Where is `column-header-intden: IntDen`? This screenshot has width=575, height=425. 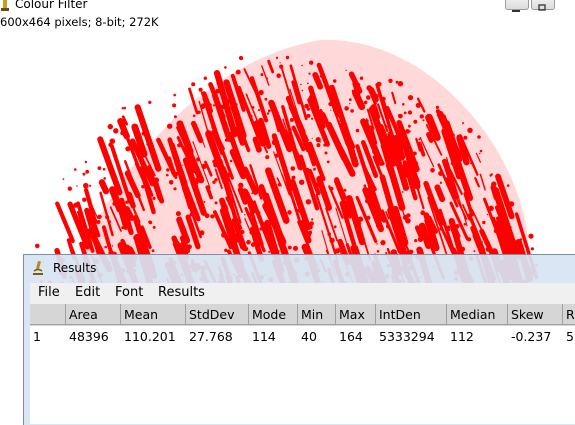 column-header-intden: IntDen is located at coordinates (411, 314).